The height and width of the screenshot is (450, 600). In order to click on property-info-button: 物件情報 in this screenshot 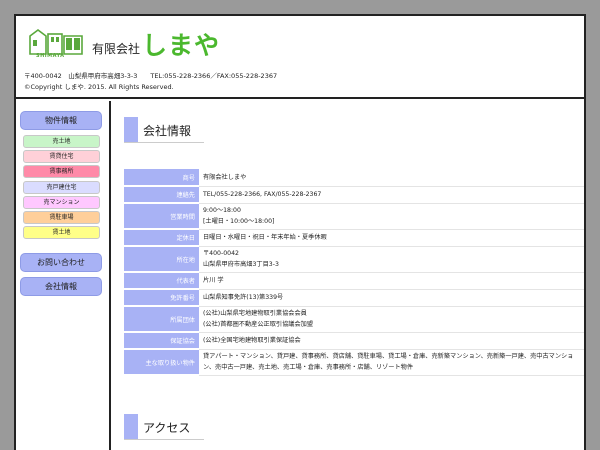, I will do `click(61, 120)`.